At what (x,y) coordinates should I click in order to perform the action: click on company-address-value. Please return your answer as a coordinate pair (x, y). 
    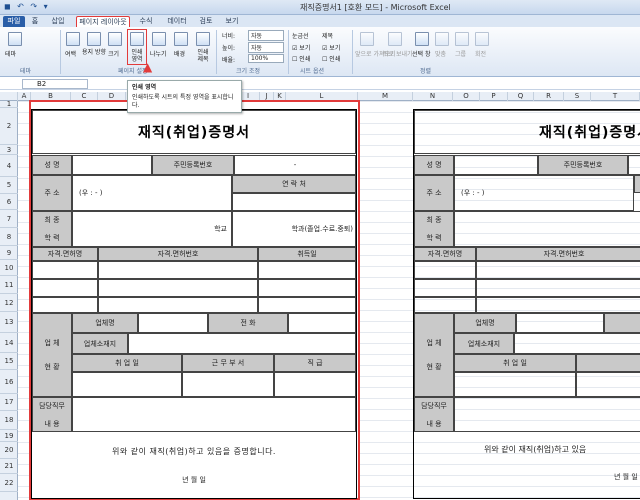
    Looking at the image, I should click on (242, 343).